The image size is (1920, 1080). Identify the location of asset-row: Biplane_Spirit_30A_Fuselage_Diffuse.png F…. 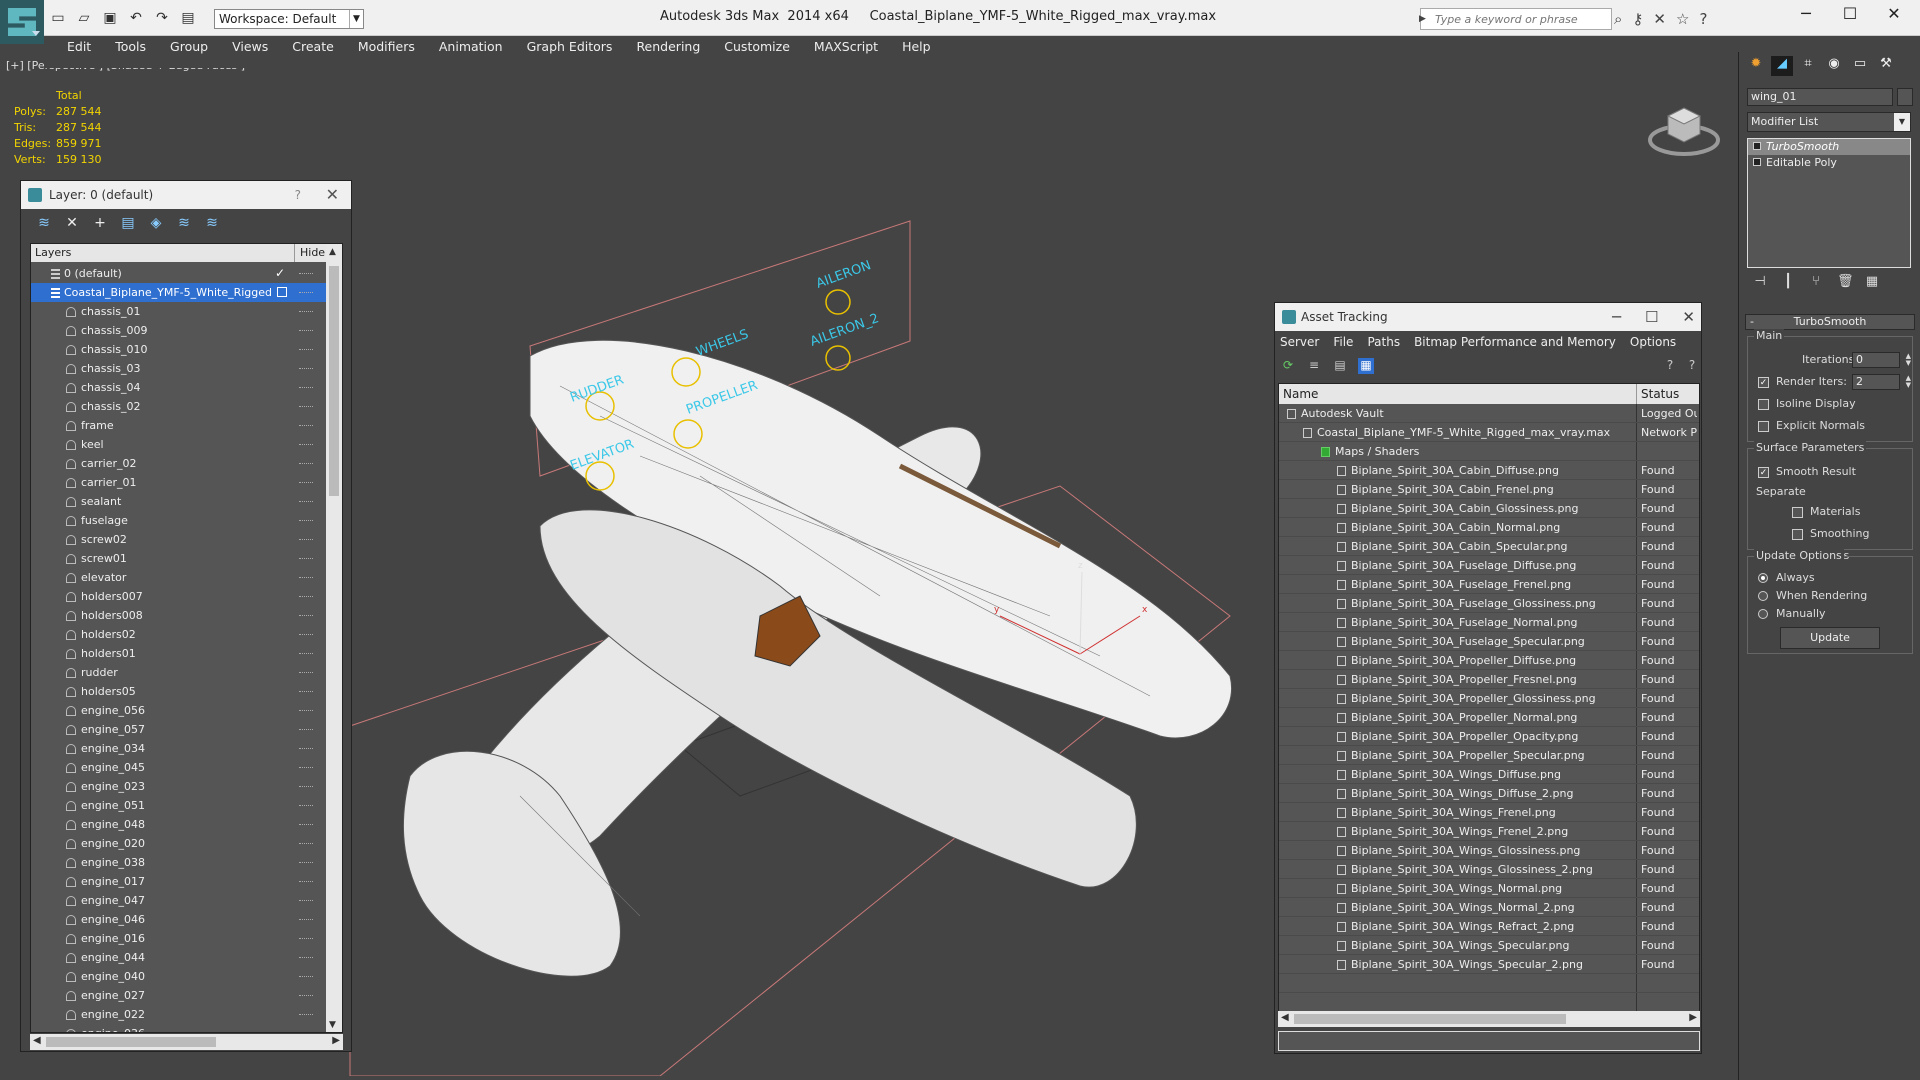
(1489, 565).